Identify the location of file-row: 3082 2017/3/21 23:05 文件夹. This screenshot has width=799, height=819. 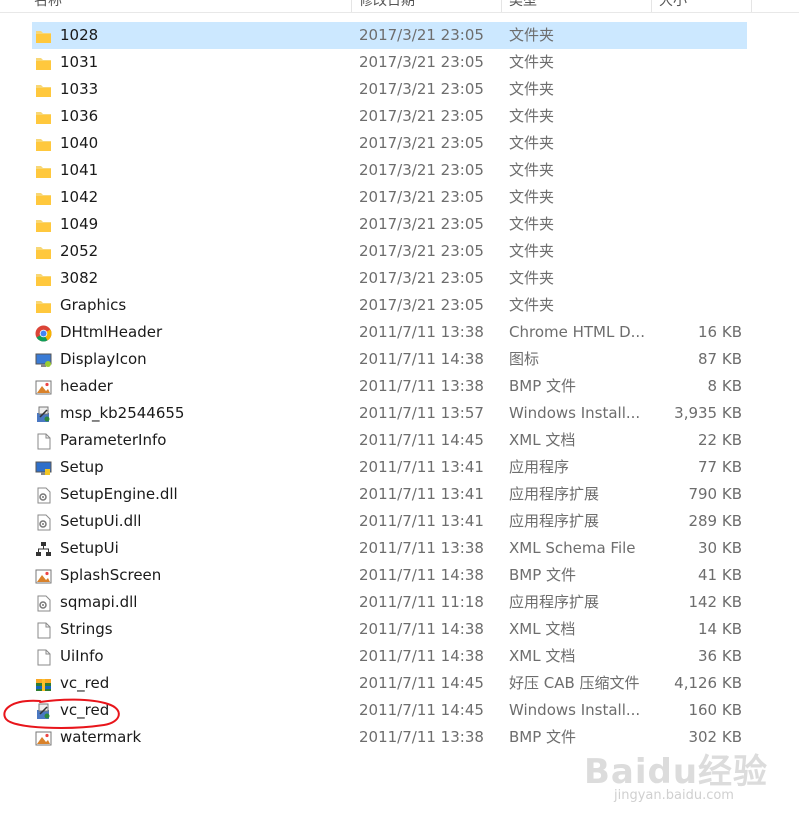
(389, 278).